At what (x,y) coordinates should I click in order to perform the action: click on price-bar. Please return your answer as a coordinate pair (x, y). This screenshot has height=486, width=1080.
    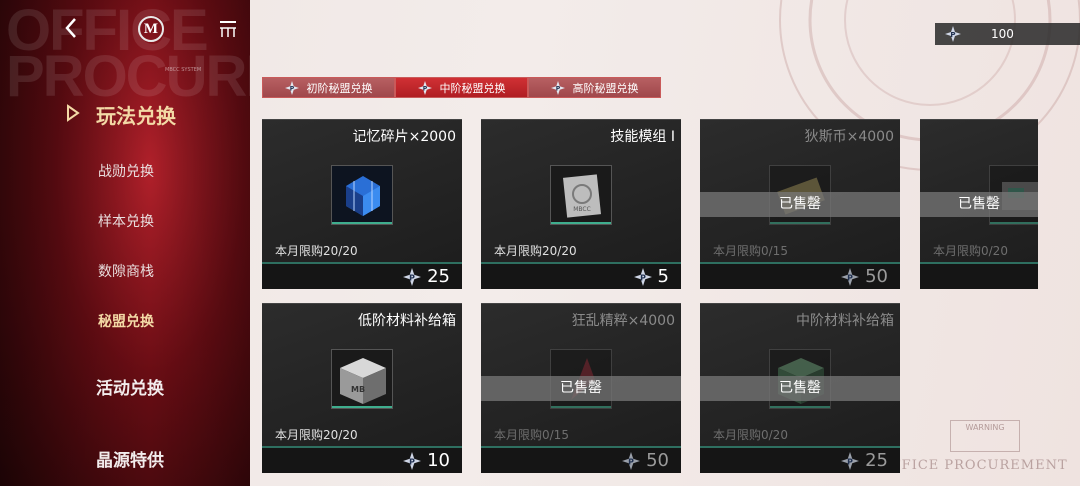
    Looking at the image, I should click on (979, 275).